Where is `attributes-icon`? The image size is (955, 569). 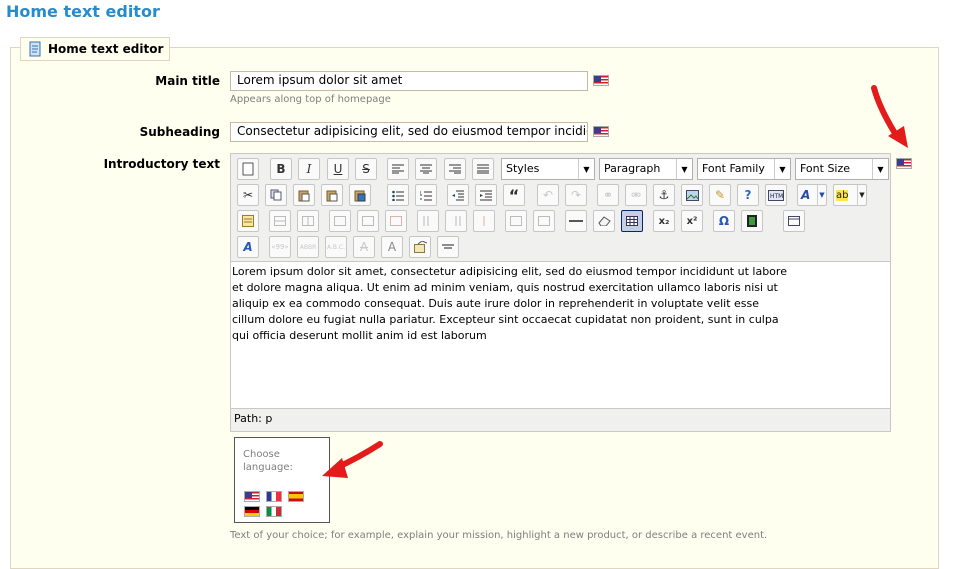 attributes-icon is located at coordinates (420, 247).